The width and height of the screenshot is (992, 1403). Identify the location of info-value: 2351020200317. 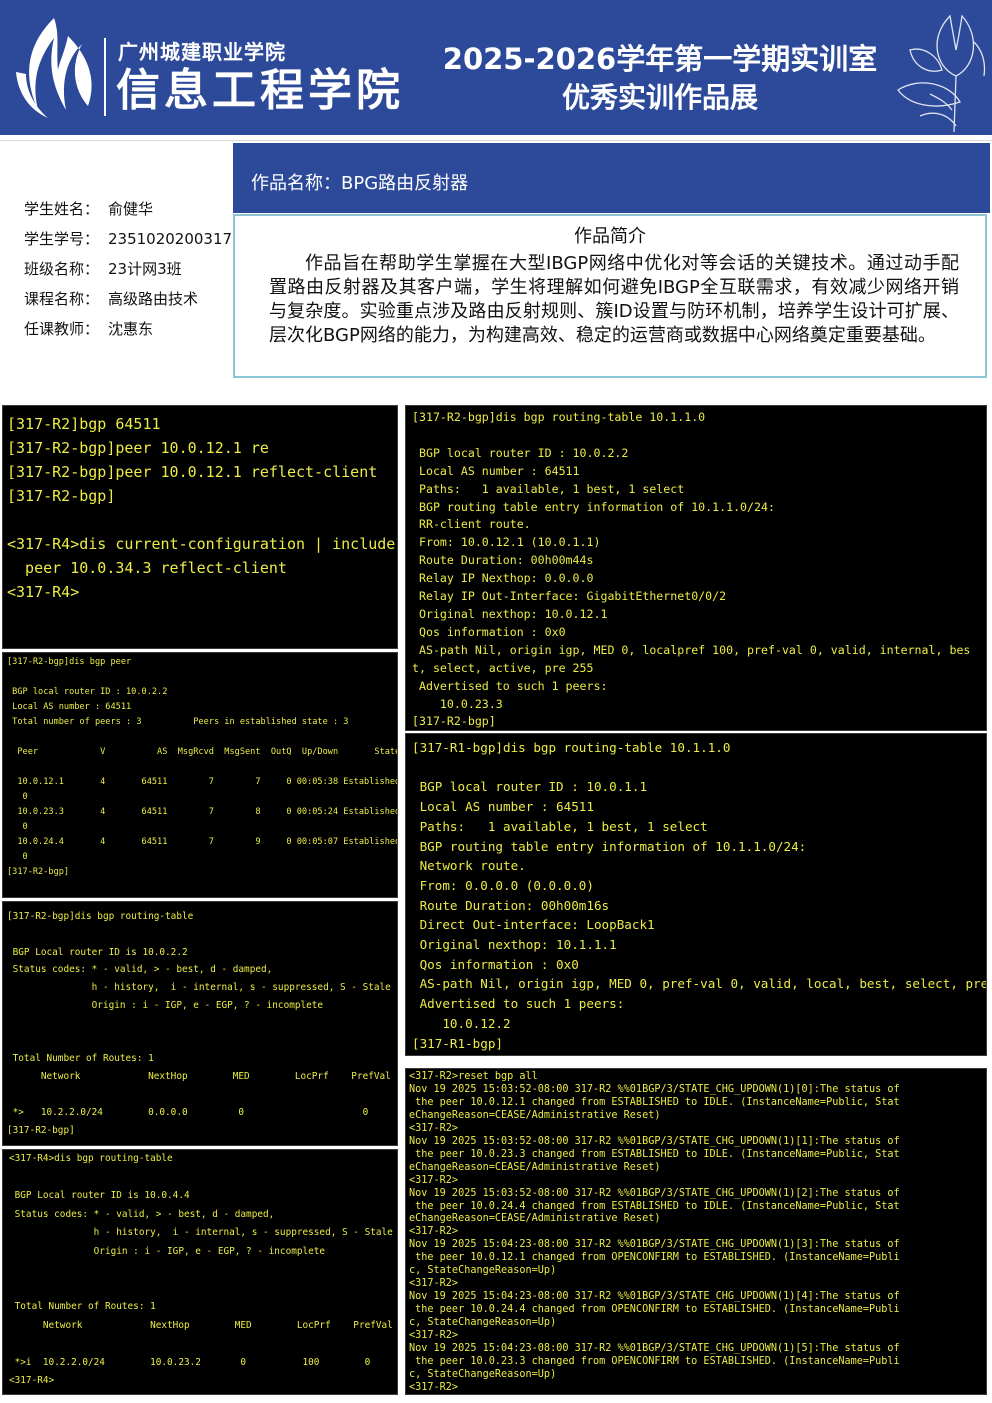
(170, 239).